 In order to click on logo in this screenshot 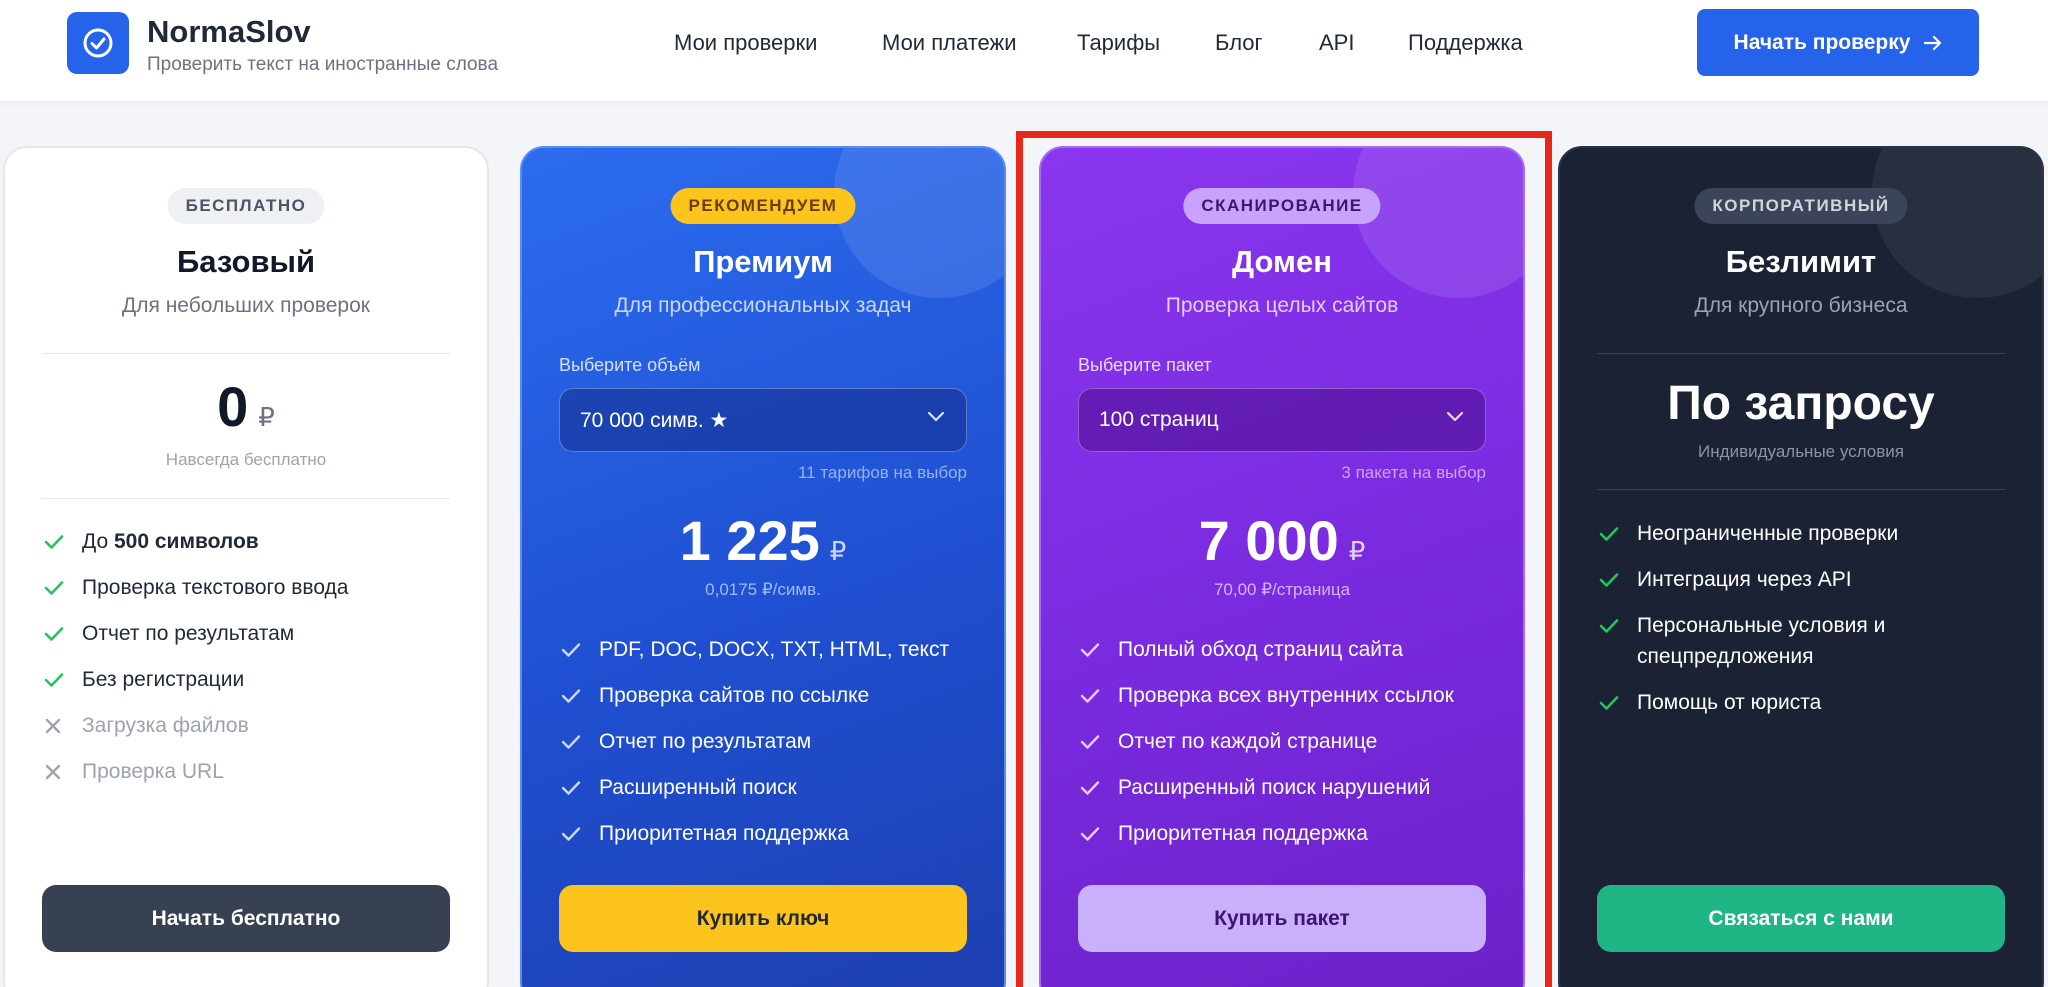, I will do `click(98, 43)`.